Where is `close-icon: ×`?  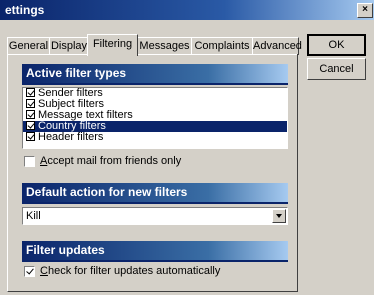 close-icon: × is located at coordinates (365, 10).